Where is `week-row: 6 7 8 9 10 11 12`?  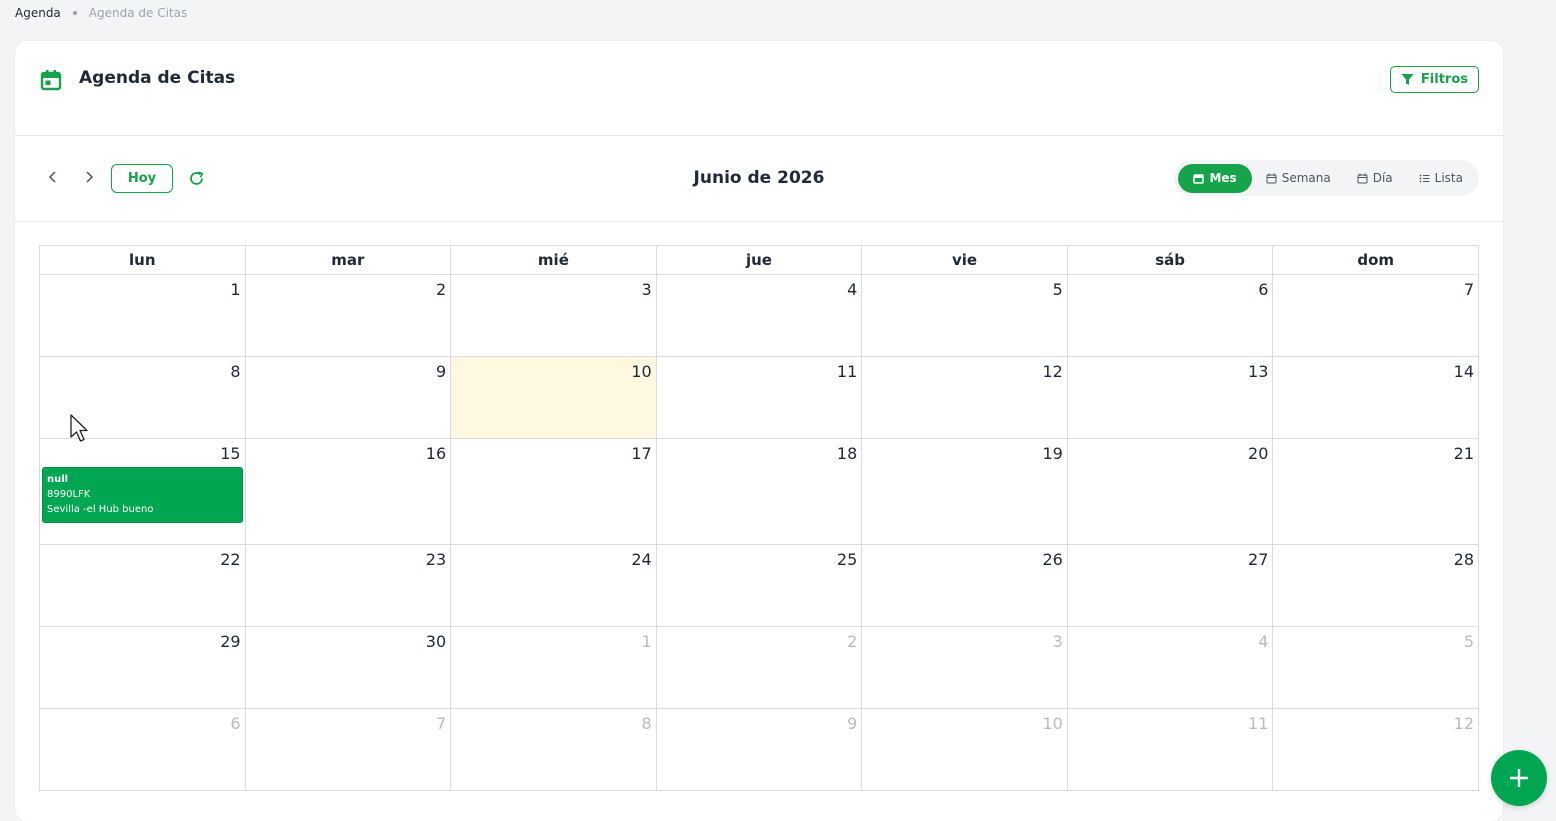 week-row: 6 7 8 9 10 11 12 is located at coordinates (759, 749).